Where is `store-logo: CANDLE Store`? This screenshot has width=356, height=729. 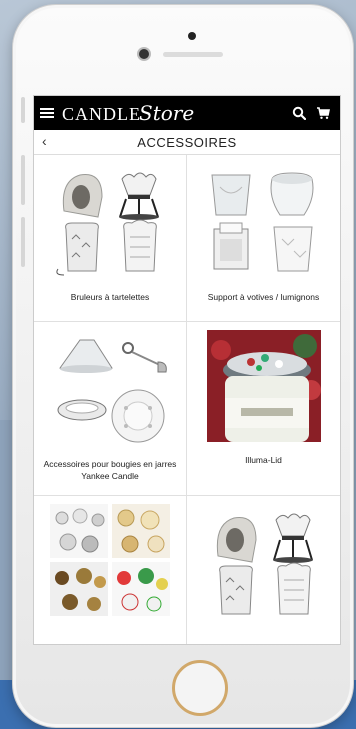 store-logo: CANDLE Store is located at coordinates (128, 113).